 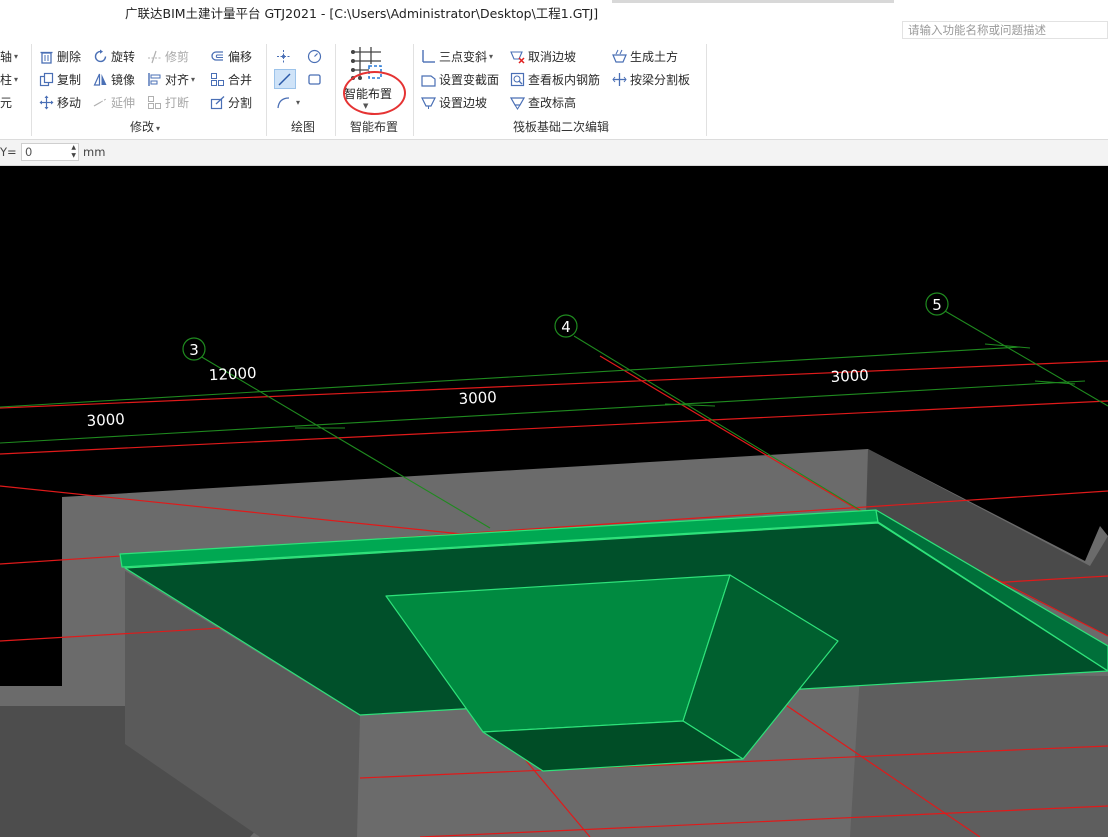 What do you see at coordinates (303, 127) in the screenshot?
I see `draw-group-label: 绘图` at bounding box center [303, 127].